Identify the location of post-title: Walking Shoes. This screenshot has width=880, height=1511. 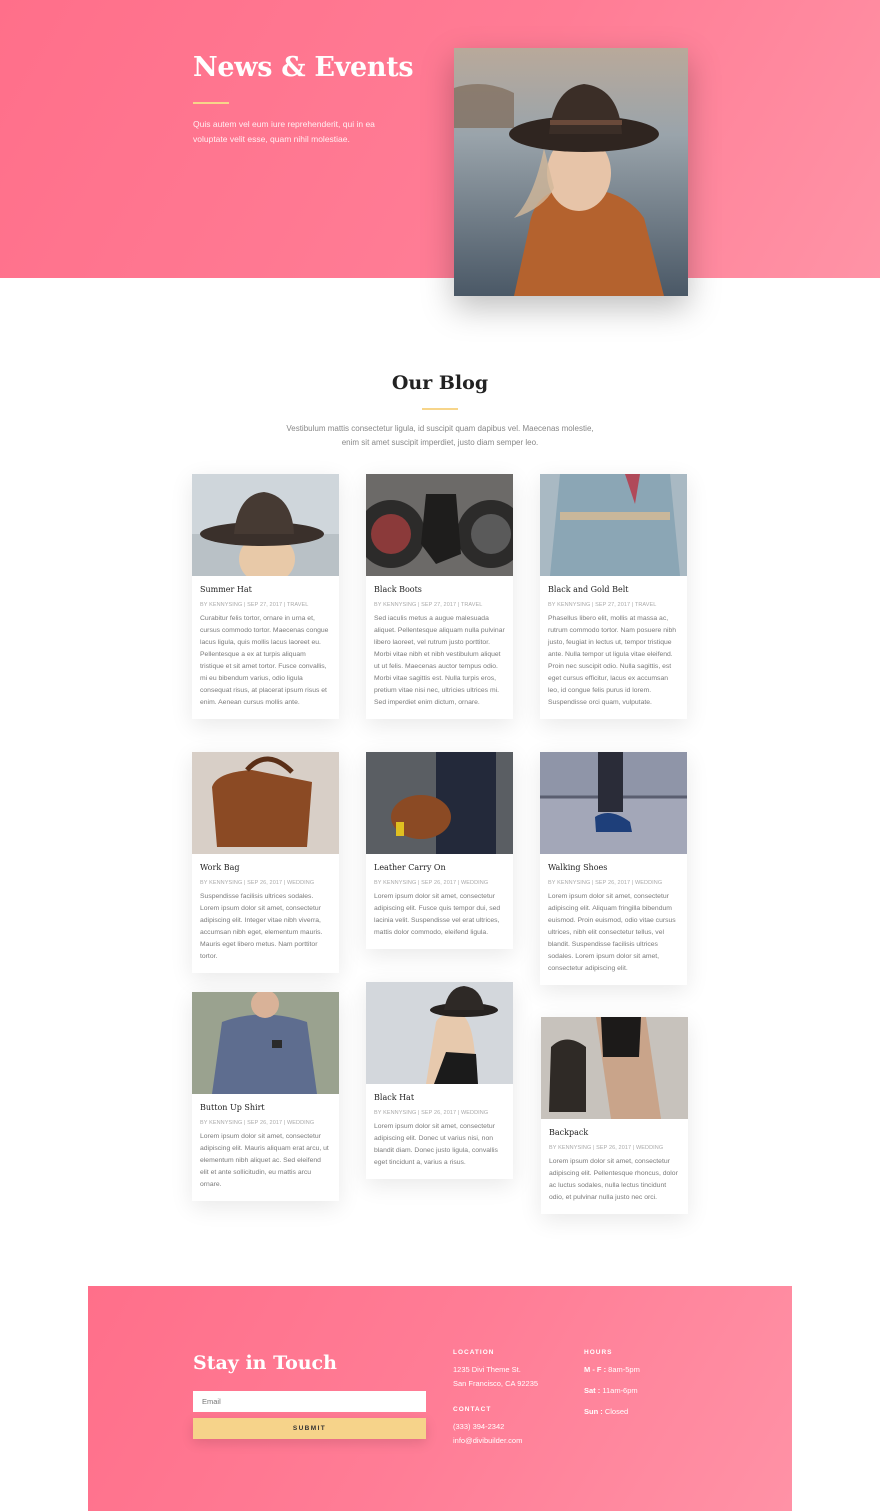
(613, 868).